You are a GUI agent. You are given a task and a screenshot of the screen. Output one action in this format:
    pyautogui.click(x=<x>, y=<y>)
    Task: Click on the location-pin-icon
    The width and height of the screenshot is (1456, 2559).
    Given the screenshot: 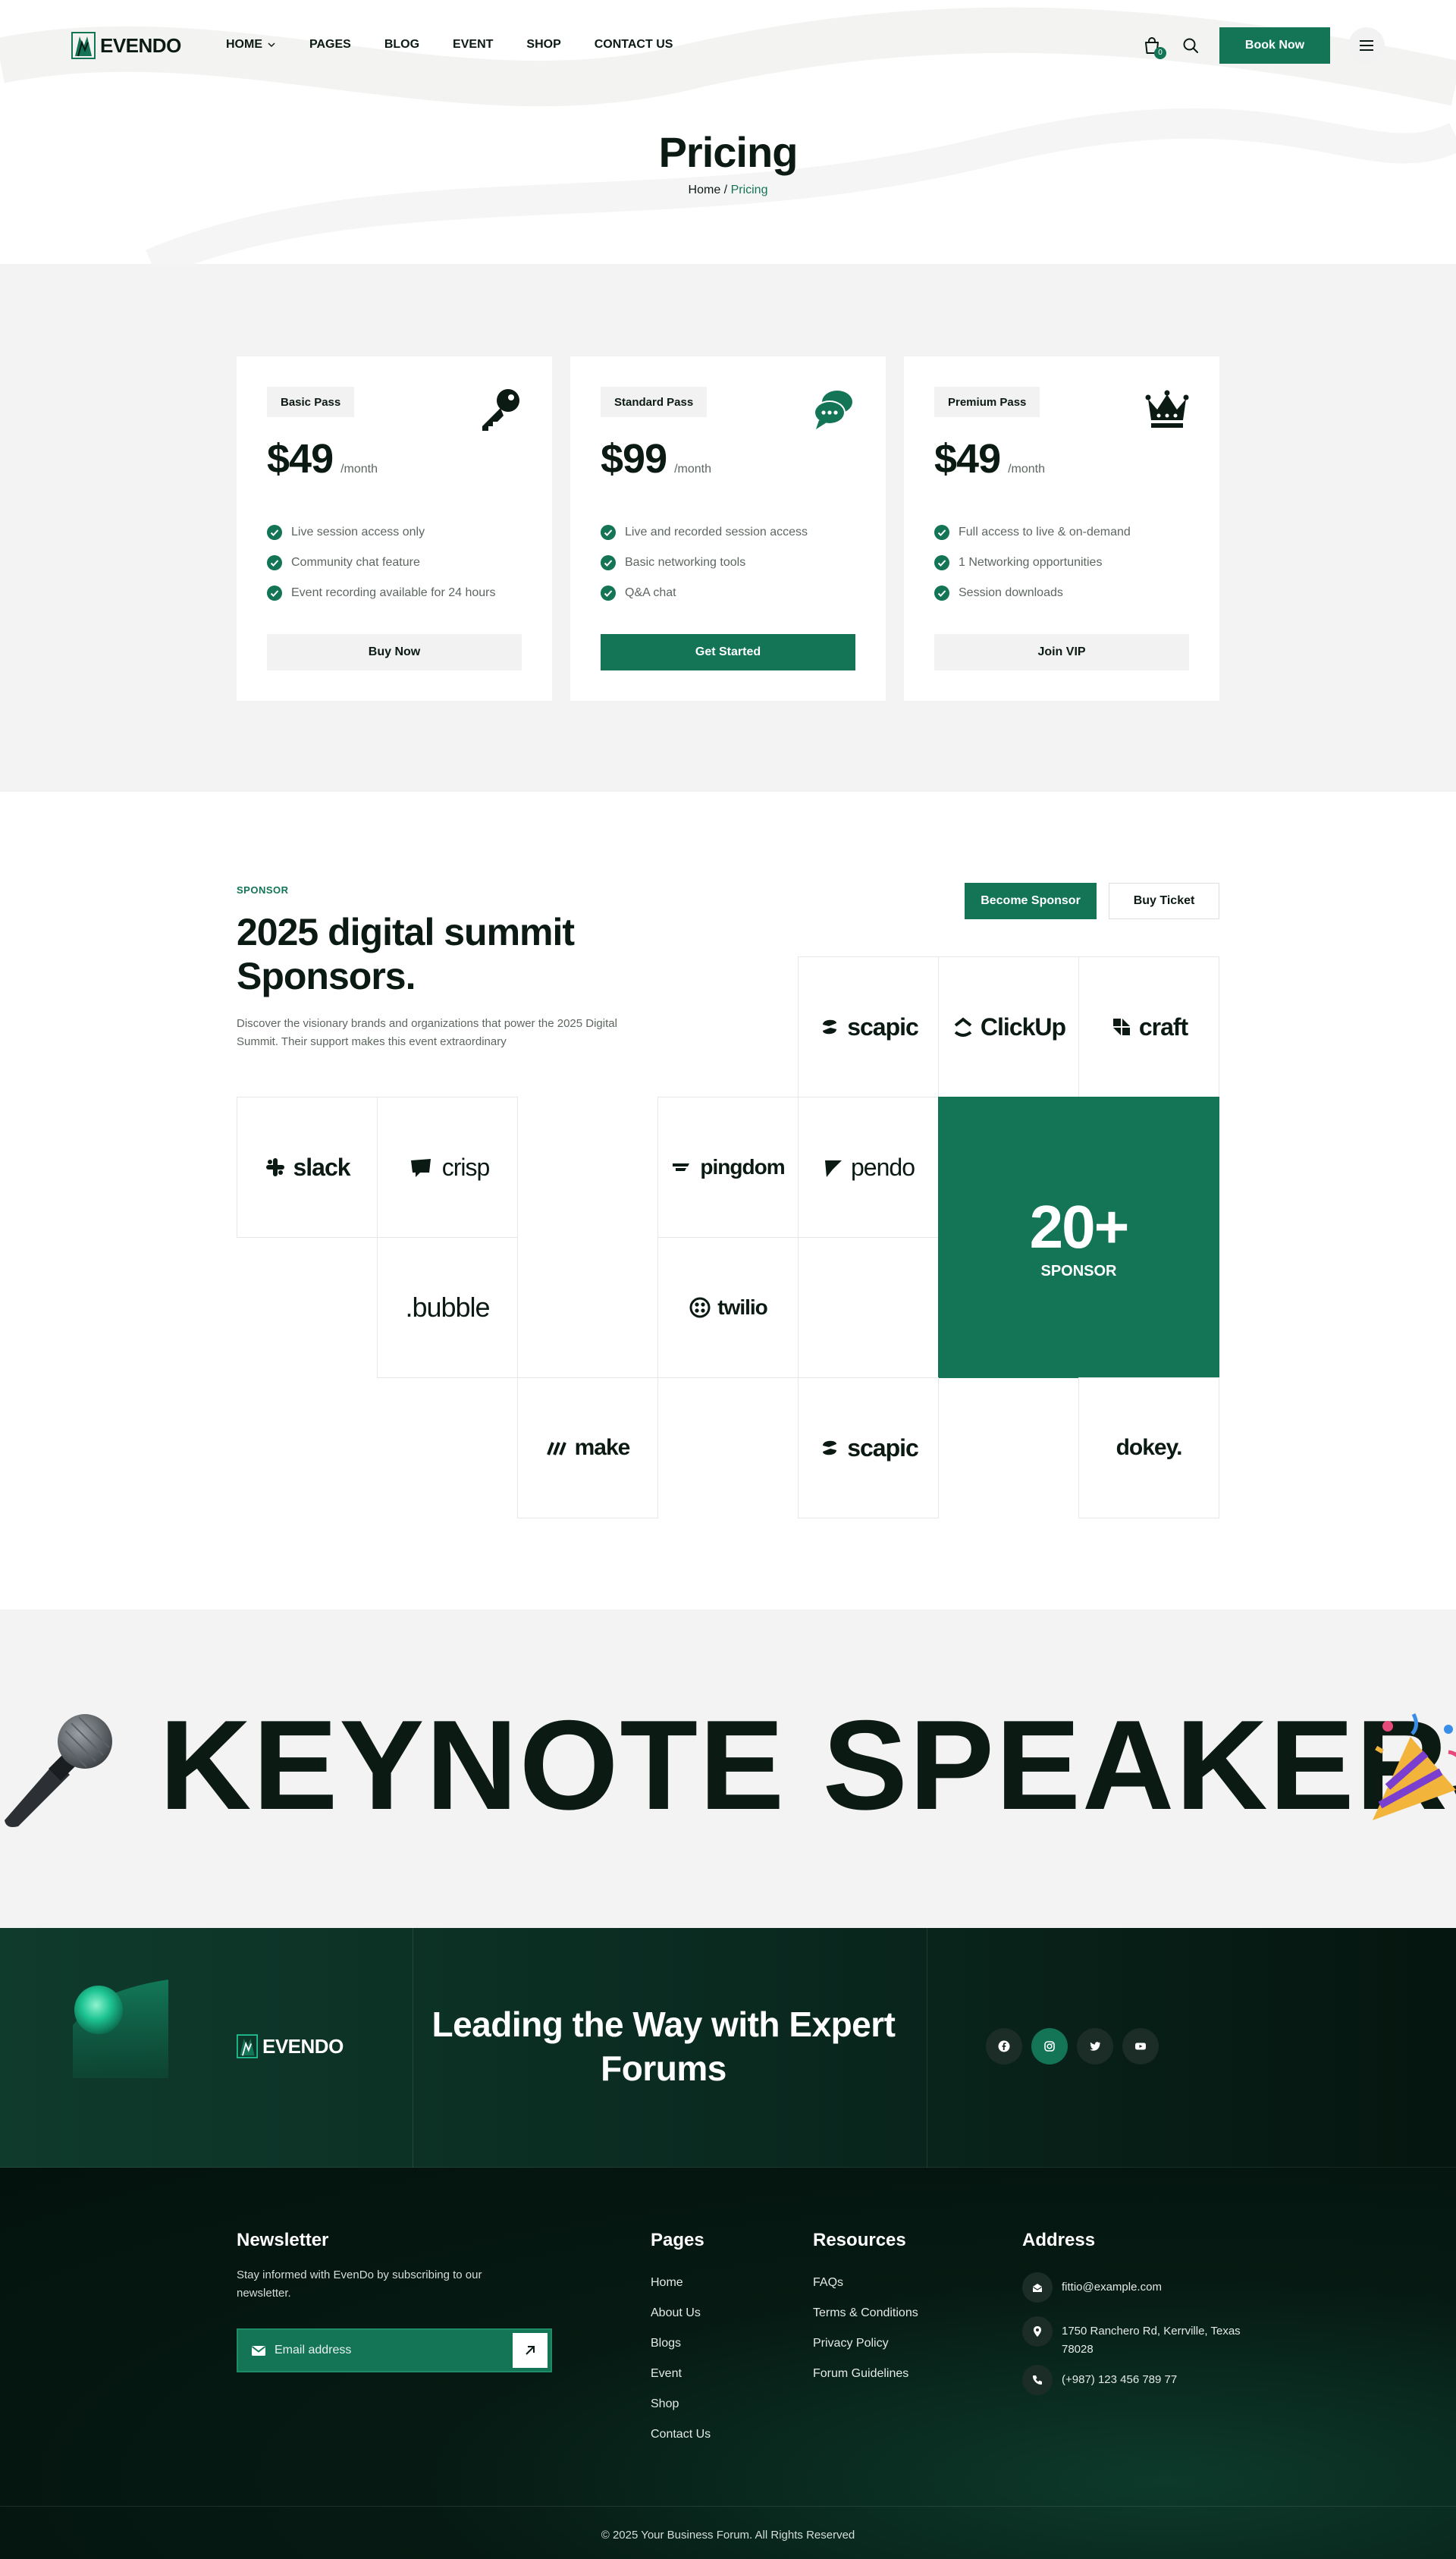 What is the action you would take?
    pyautogui.click(x=1037, y=2331)
    